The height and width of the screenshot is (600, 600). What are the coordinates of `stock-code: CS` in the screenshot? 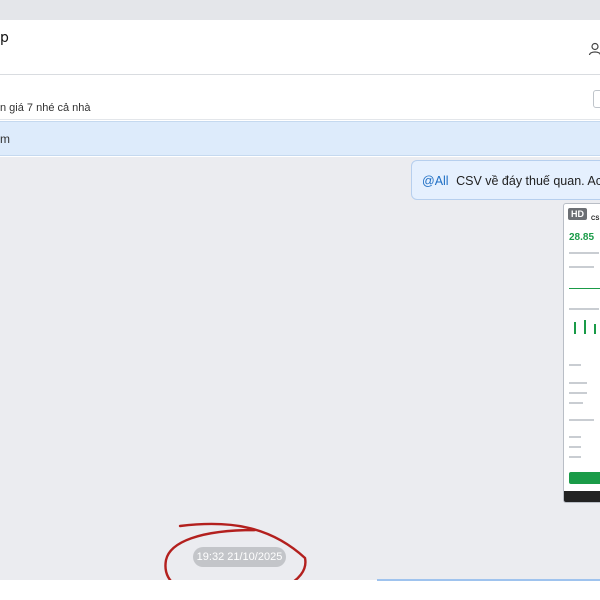 It's located at (595, 219).